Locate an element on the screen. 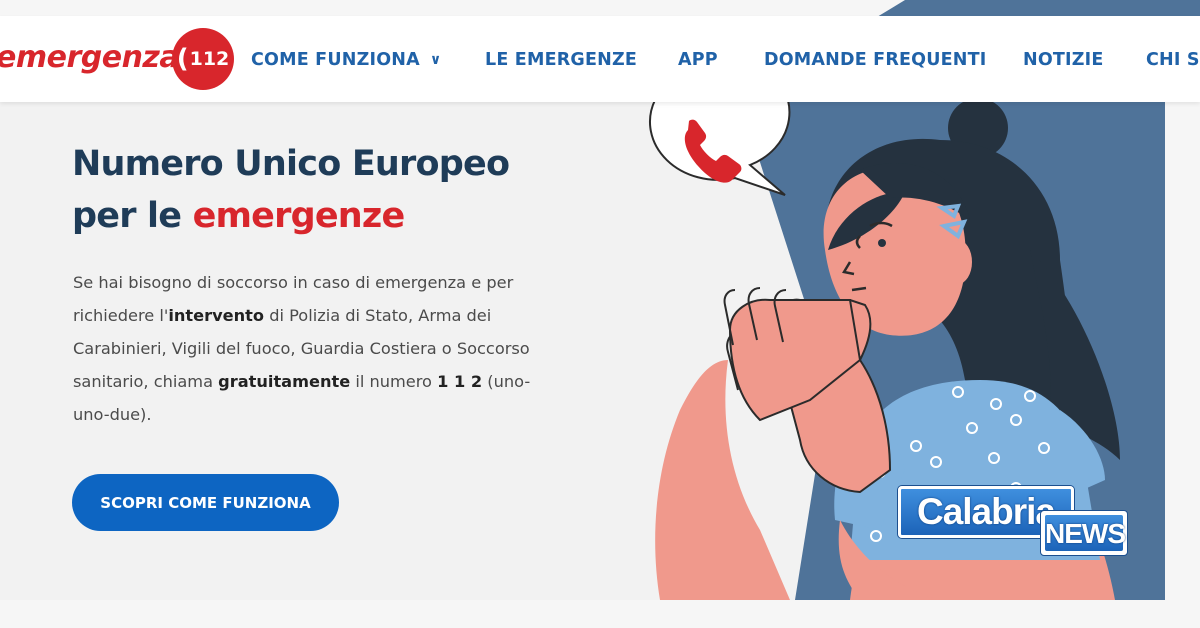 This screenshot has width=1200, height=628. nav-item-come-funziona: COME FUNZIONA ∨ is located at coordinates (346, 60).